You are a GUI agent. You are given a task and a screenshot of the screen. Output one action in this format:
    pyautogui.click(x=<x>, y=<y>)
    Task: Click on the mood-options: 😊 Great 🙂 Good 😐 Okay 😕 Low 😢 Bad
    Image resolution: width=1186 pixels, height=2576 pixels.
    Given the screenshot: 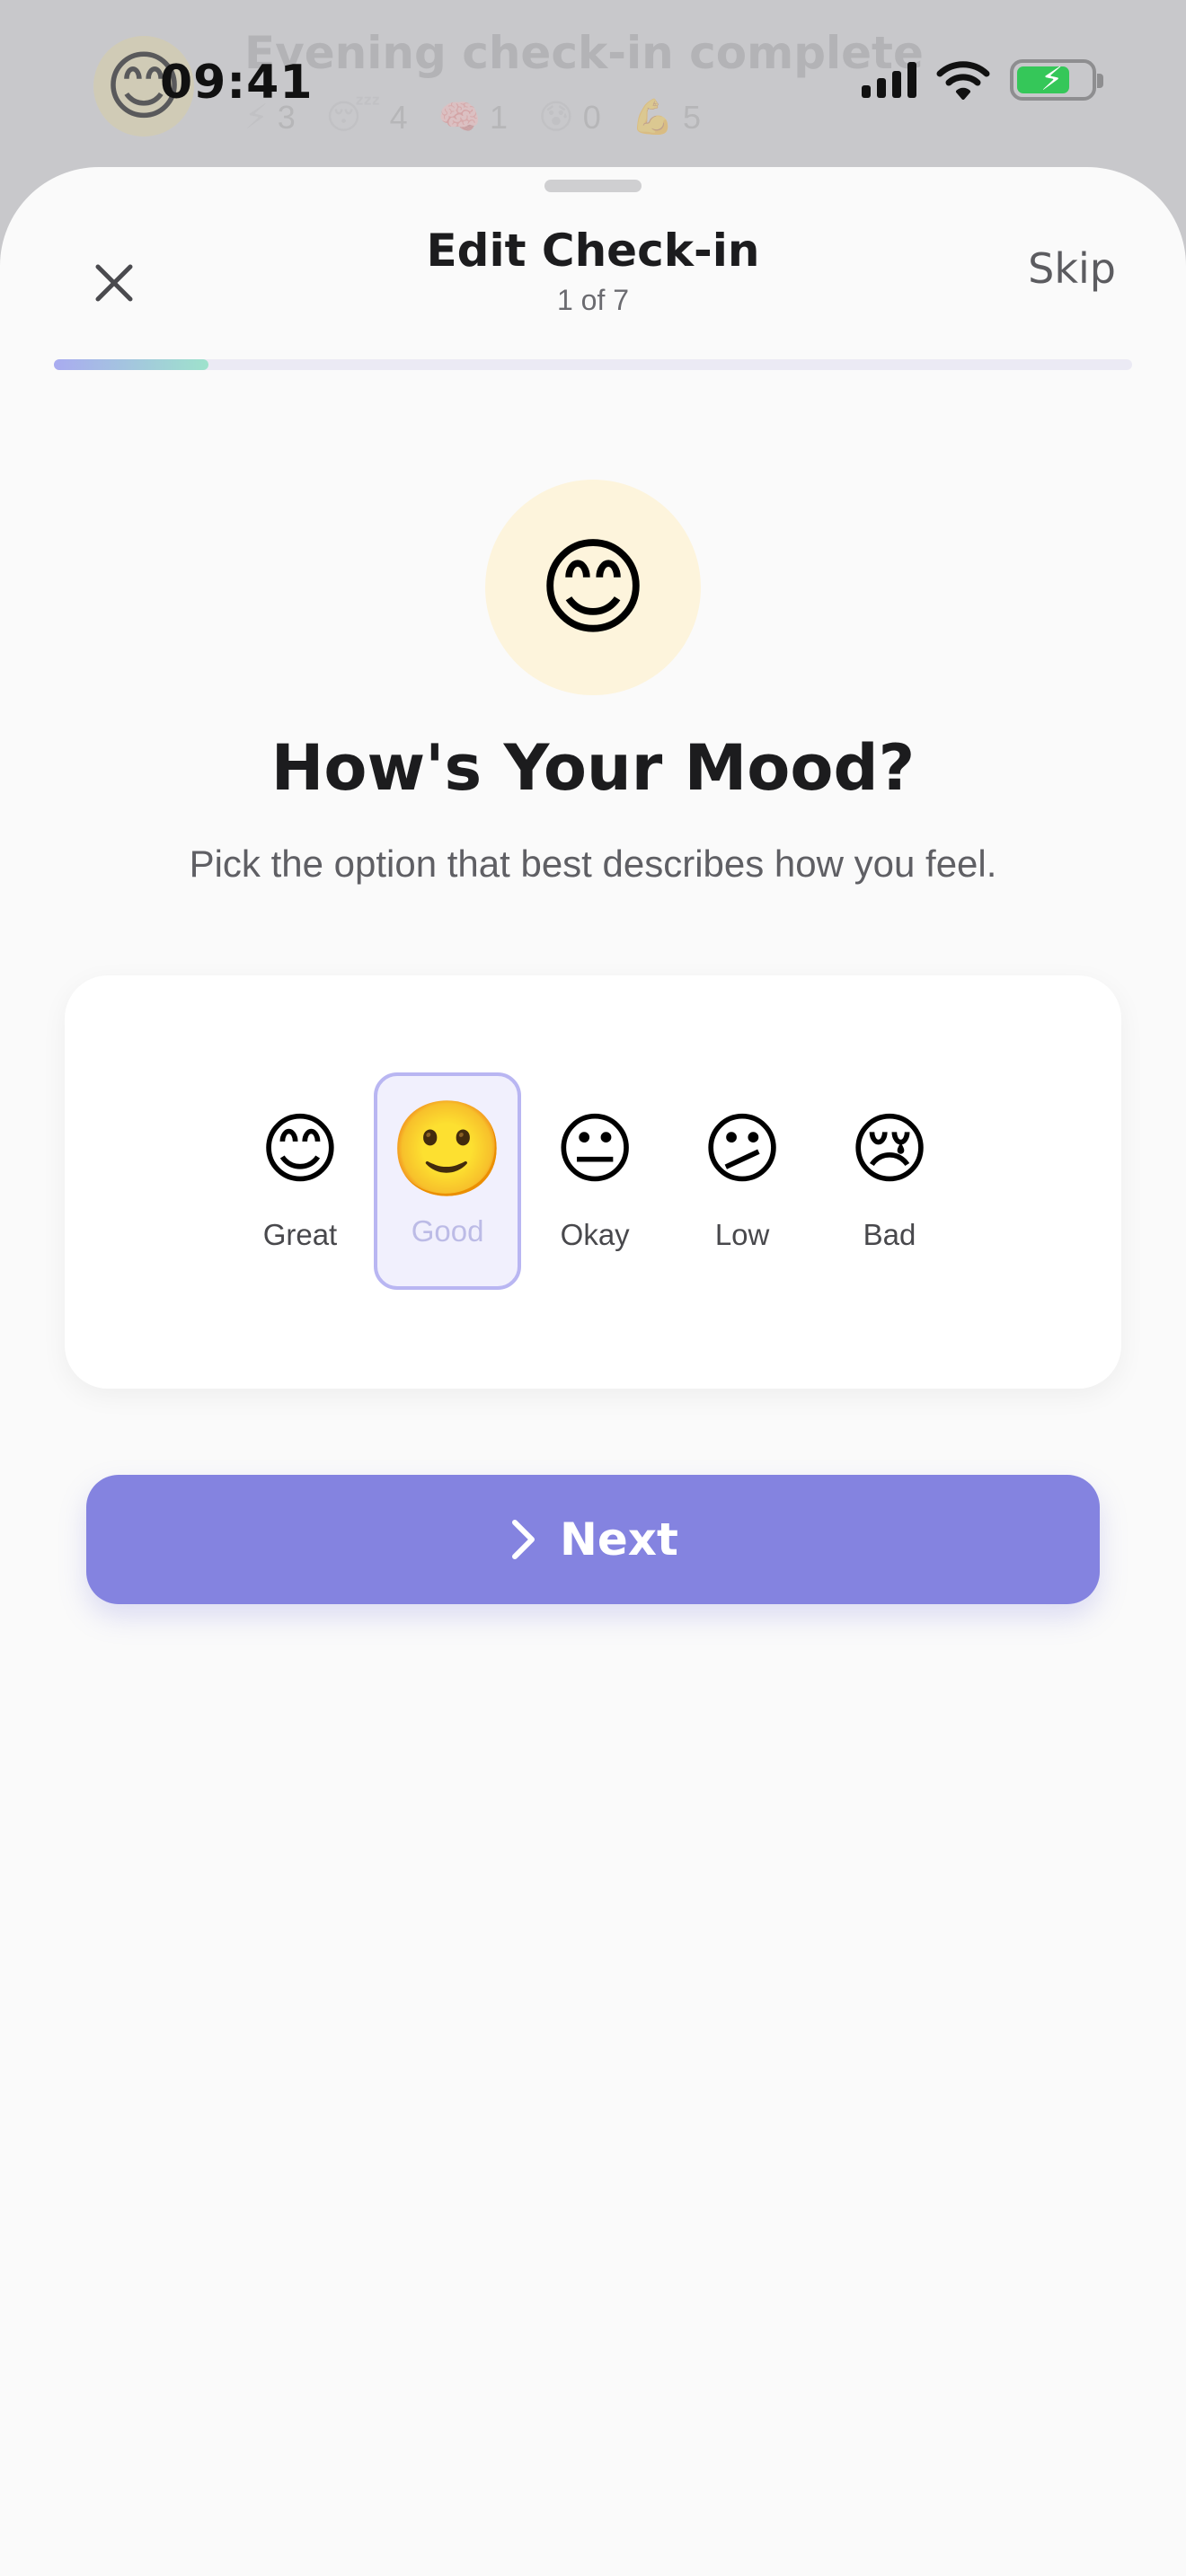 What is the action you would take?
    pyautogui.click(x=594, y=1181)
    